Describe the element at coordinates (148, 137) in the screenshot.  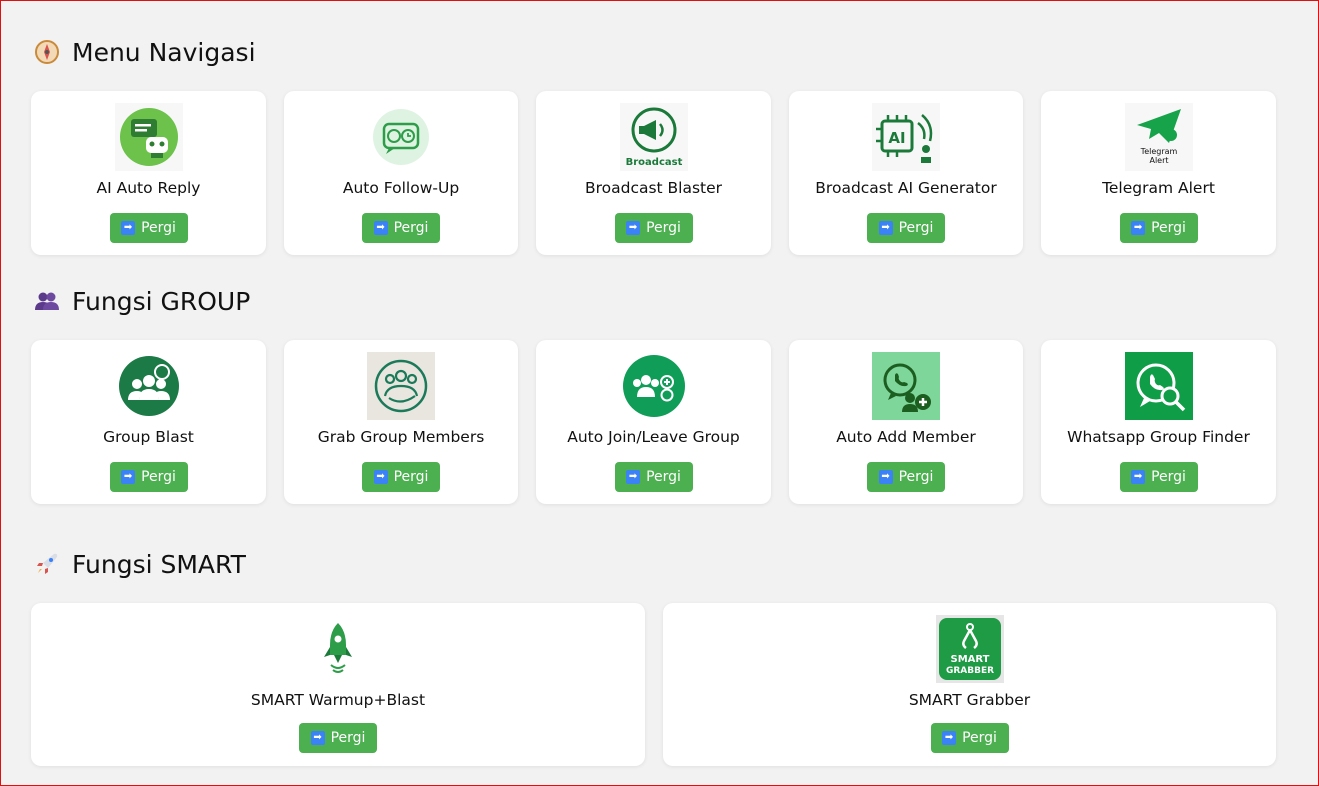
I see `ai-auto-reply-icon` at that location.